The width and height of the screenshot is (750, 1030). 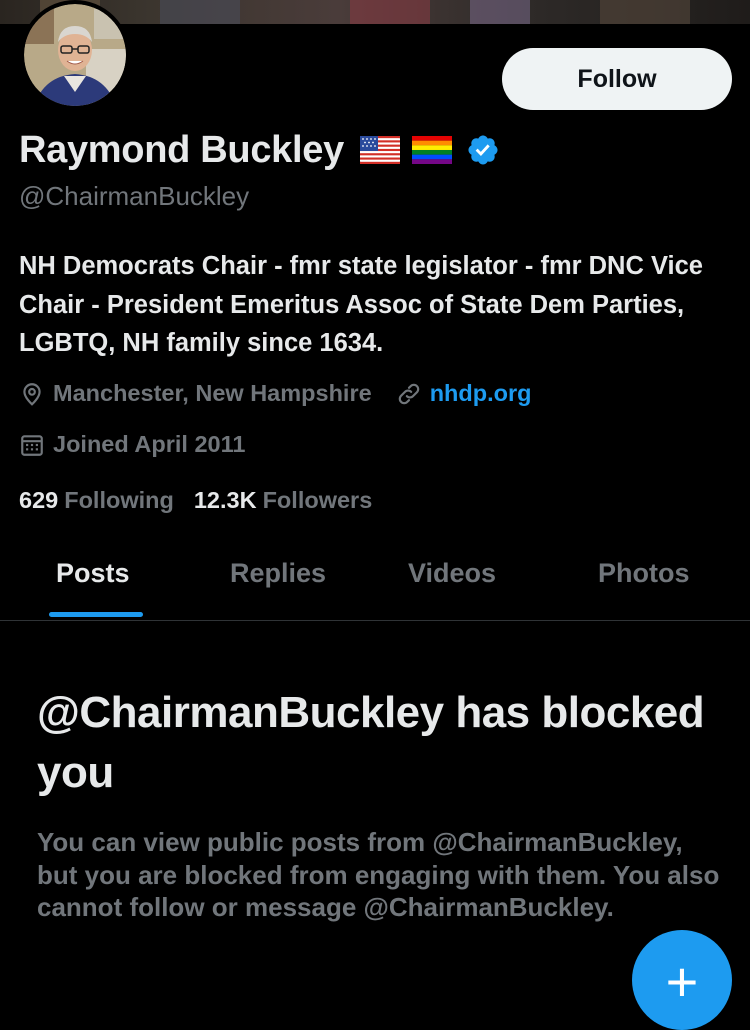 What do you see at coordinates (379, 150) in the screenshot?
I see `us-flag-icon` at bounding box center [379, 150].